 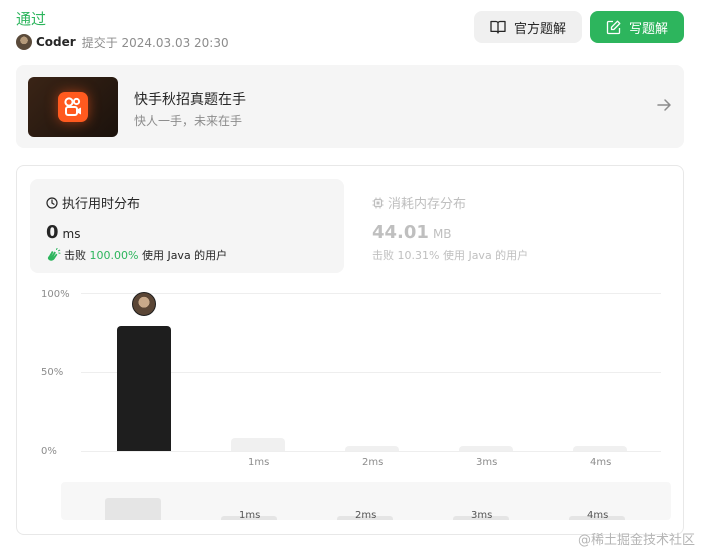 I want to click on submitted-time: 提交于 2024.03.03 20:30, so click(x=155, y=42).